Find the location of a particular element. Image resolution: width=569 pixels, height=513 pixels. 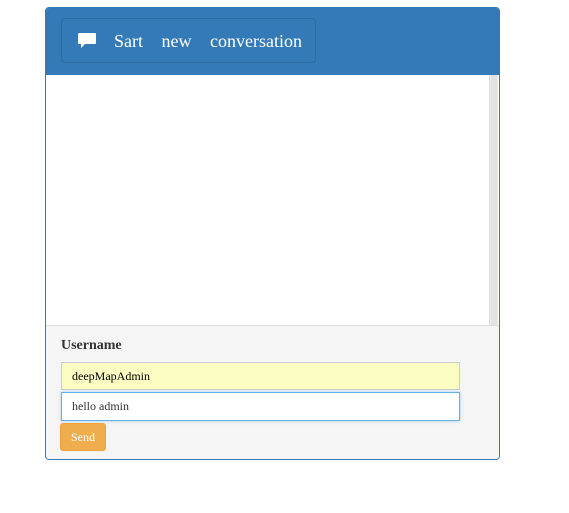

username-label: Username is located at coordinates (91, 345).